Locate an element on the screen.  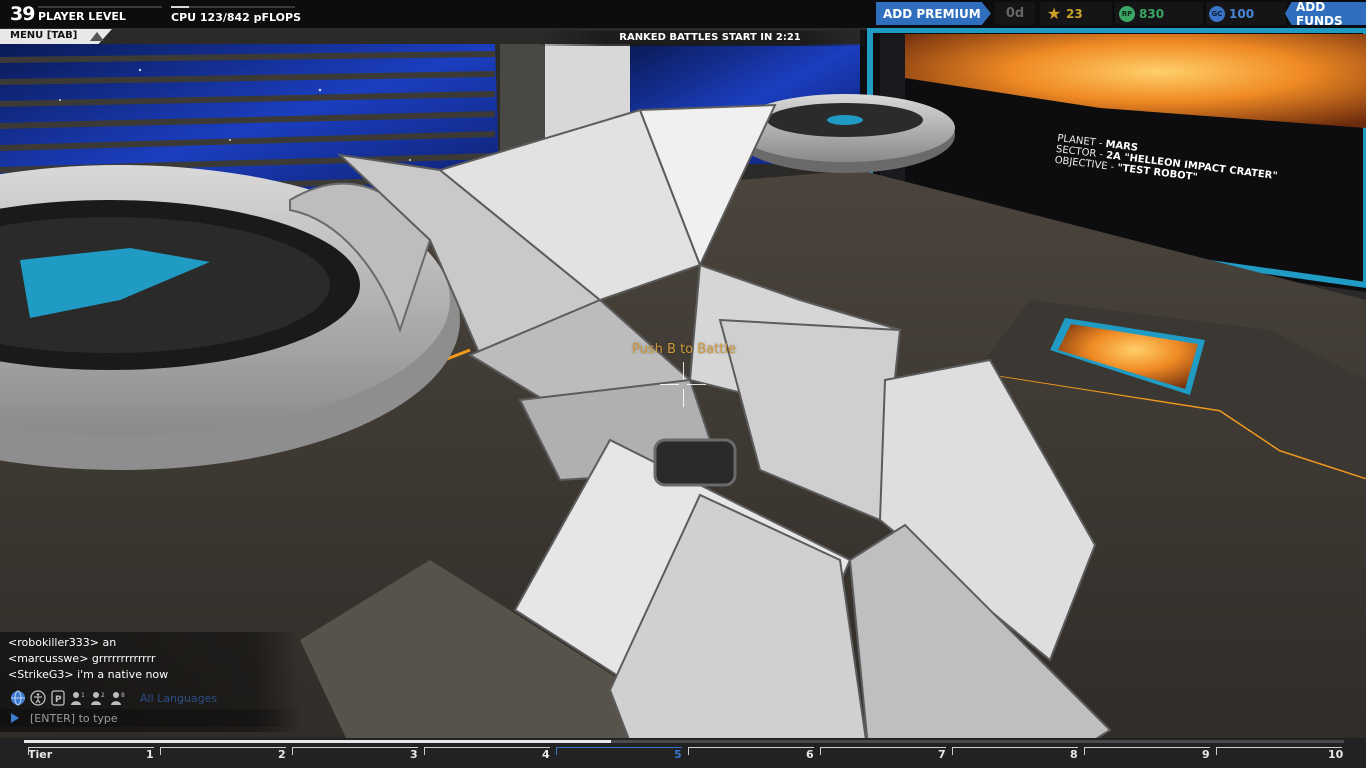
party-icon: P is located at coordinates (58, 698).